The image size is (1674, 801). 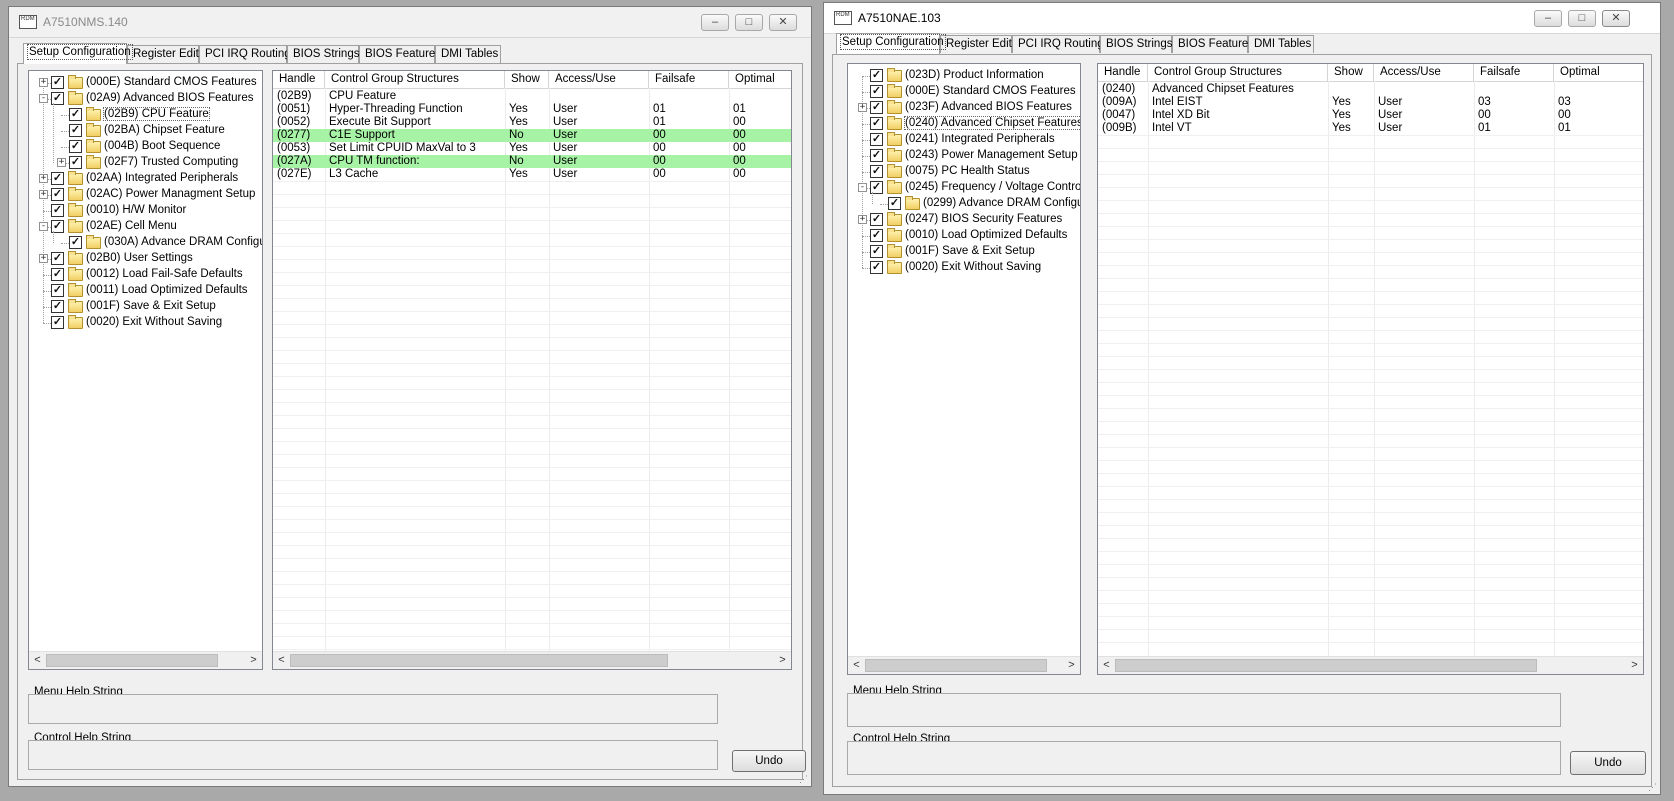 I want to click on close-button: ✕, so click(x=783, y=22).